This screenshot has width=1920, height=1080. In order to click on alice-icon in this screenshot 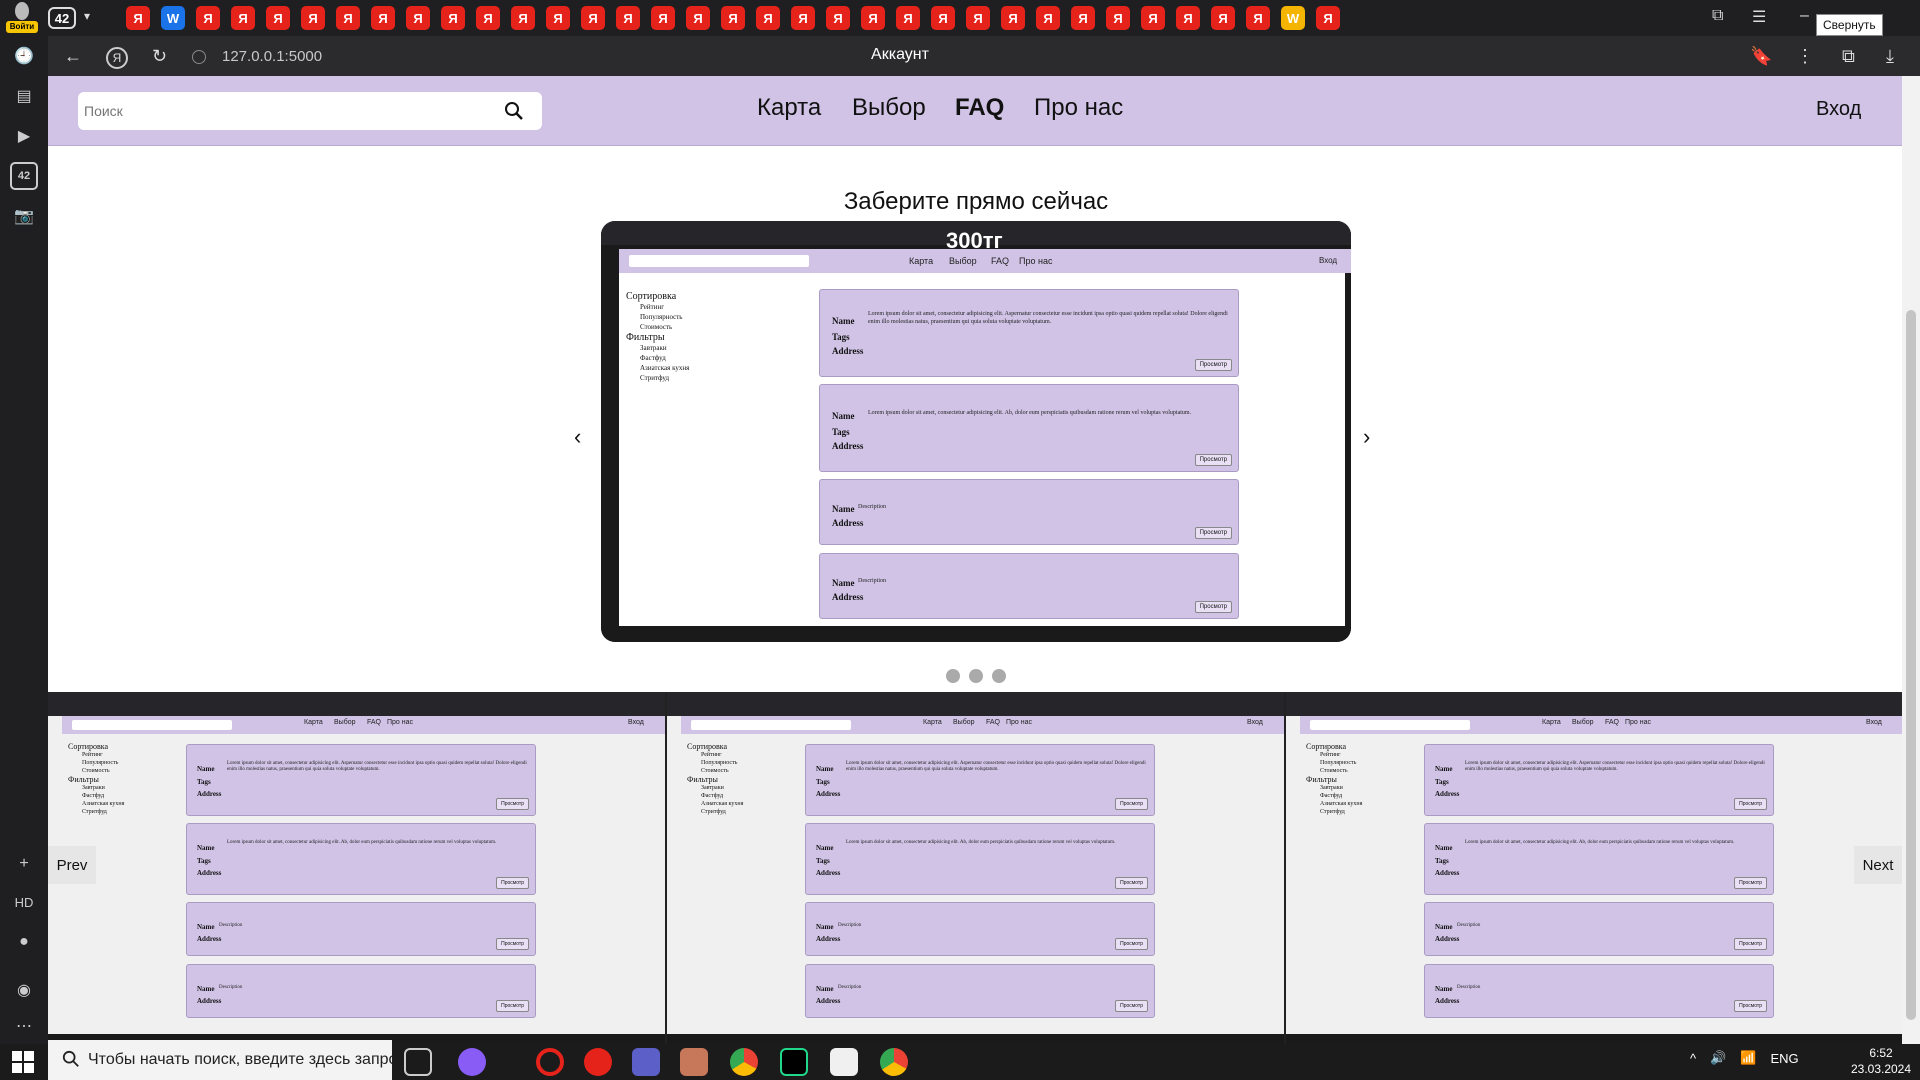, I will do `click(472, 1062)`.